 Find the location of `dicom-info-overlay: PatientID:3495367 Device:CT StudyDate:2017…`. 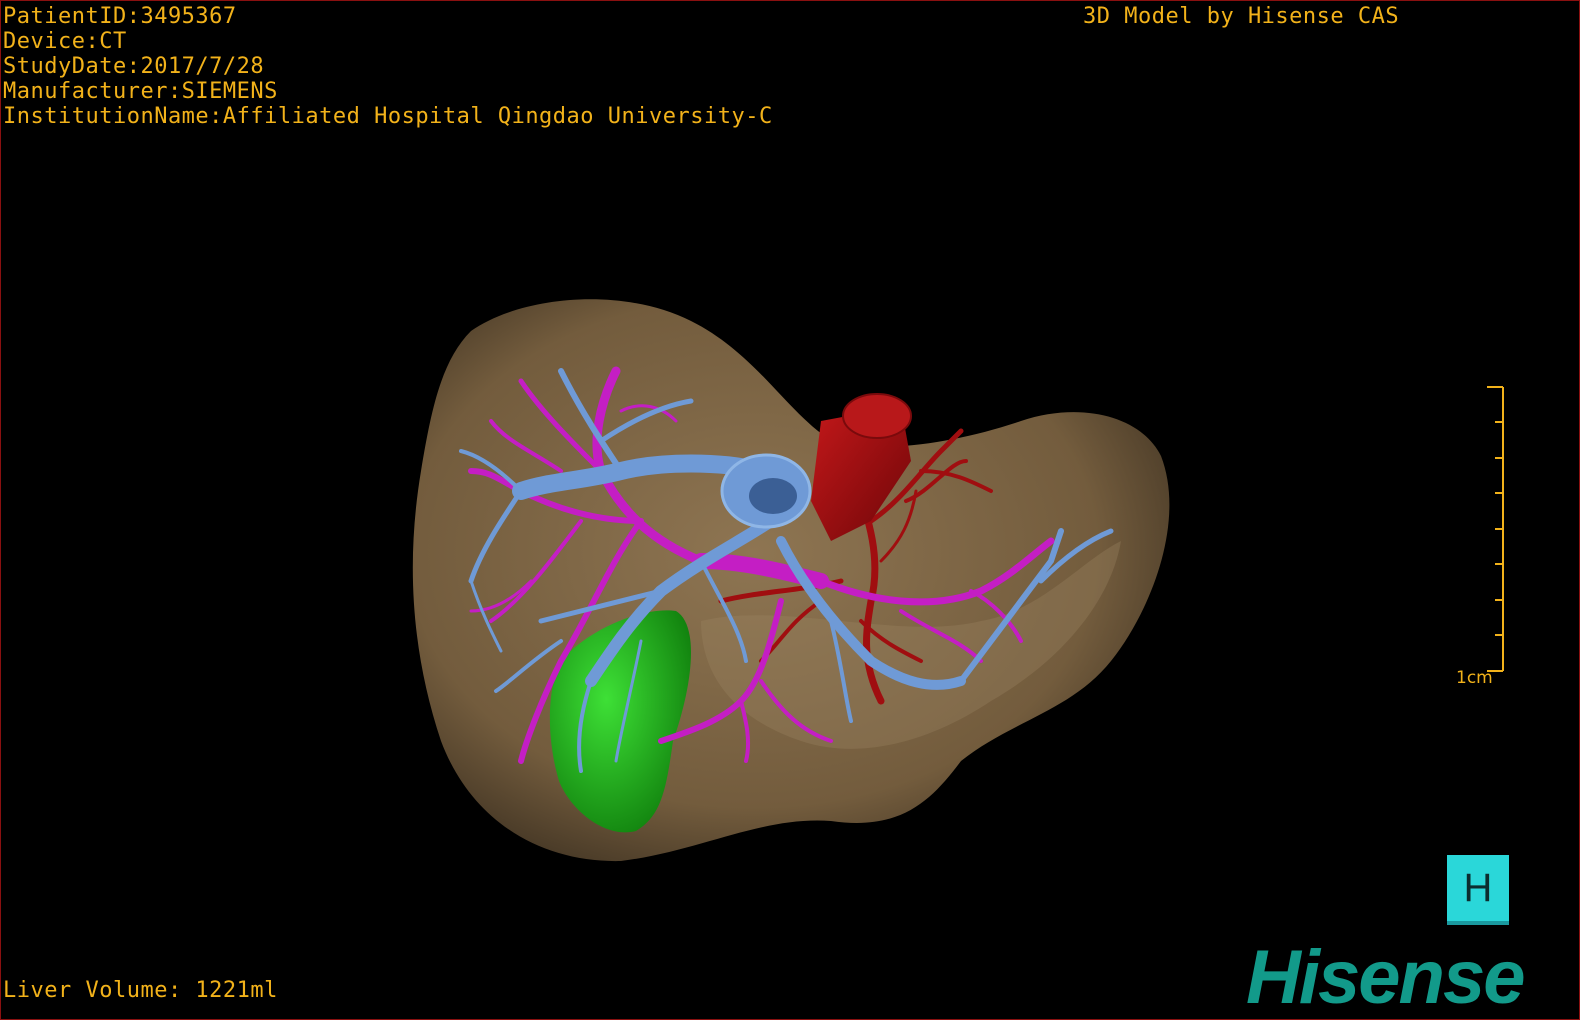

dicom-info-overlay: PatientID:3495367 Device:CT StudyDate:2017… is located at coordinates (388, 66).